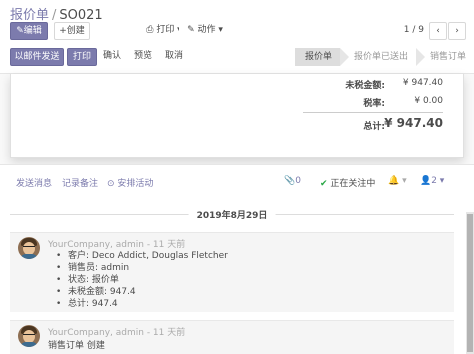  Describe the element at coordinates (432, 181) in the screenshot. I see `followers-dropdown: 👤2 ▾` at that location.